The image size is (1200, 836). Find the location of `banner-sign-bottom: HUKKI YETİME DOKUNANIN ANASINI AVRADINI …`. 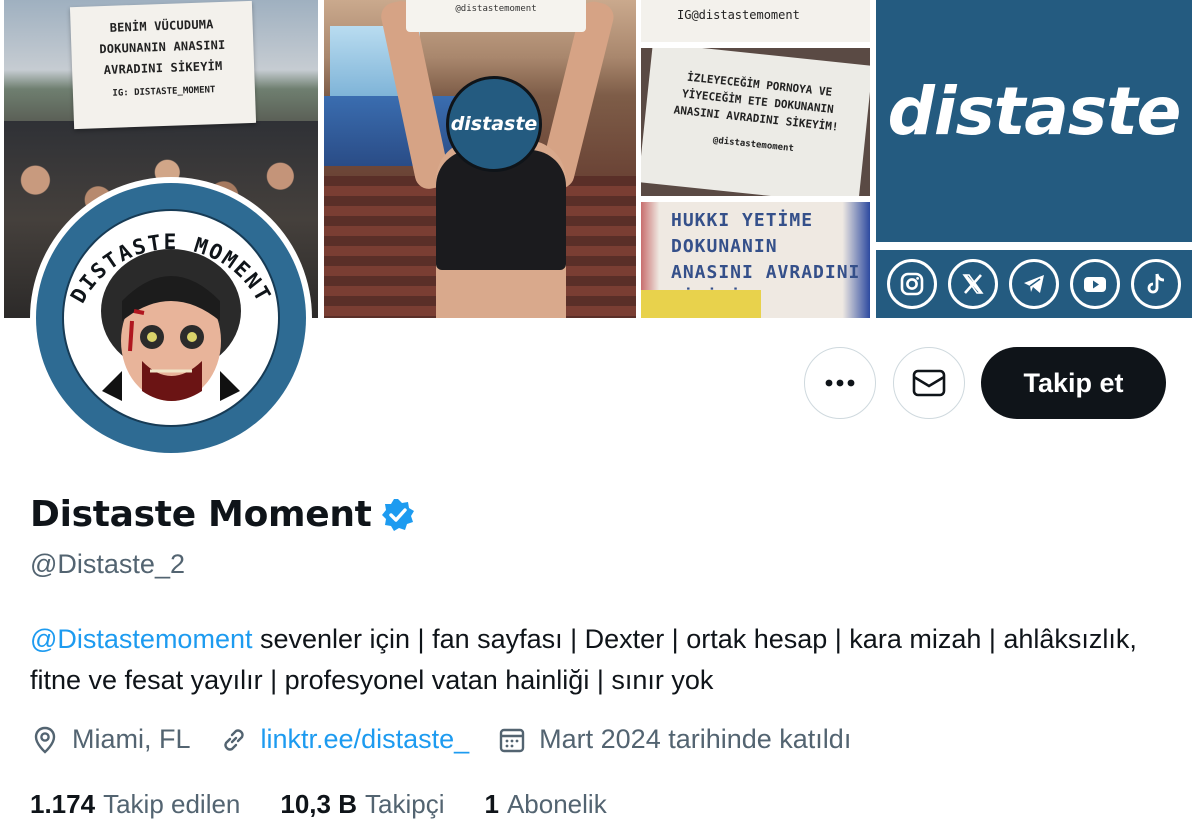

banner-sign-bottom: HUKKI YETİME DOKUNANIN ANASINI AVRADINI … is located at coordinates (755, 260).